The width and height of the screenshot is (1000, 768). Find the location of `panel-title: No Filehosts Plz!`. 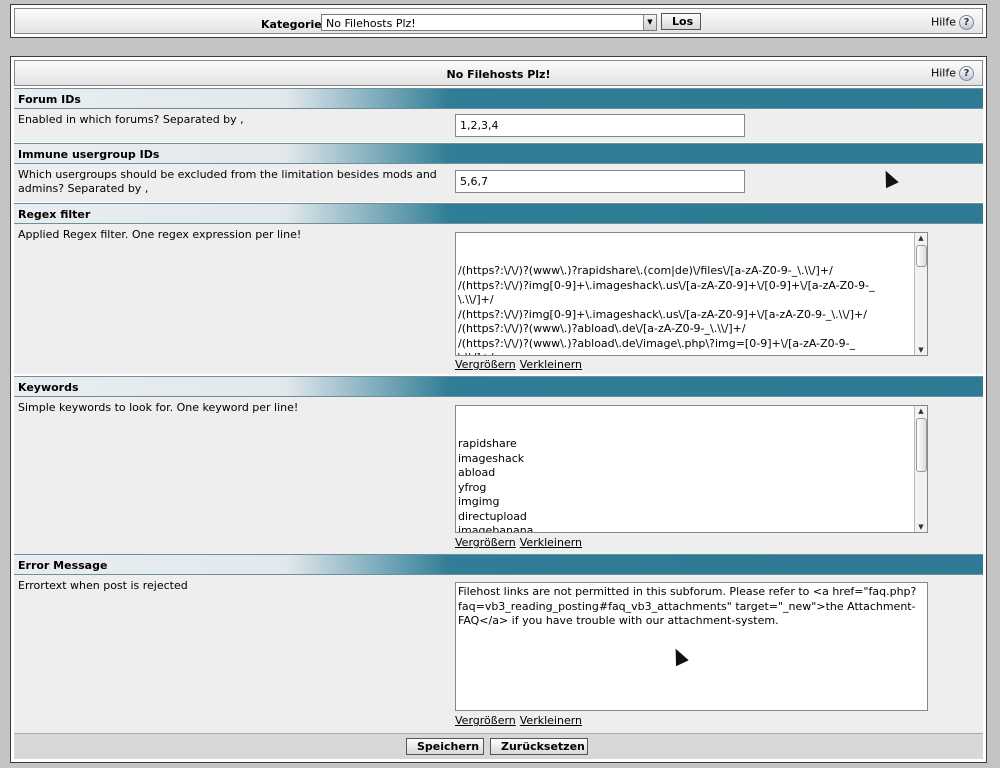

panel-title: No Filehosts Plz! is located at coordinates (498, 74).